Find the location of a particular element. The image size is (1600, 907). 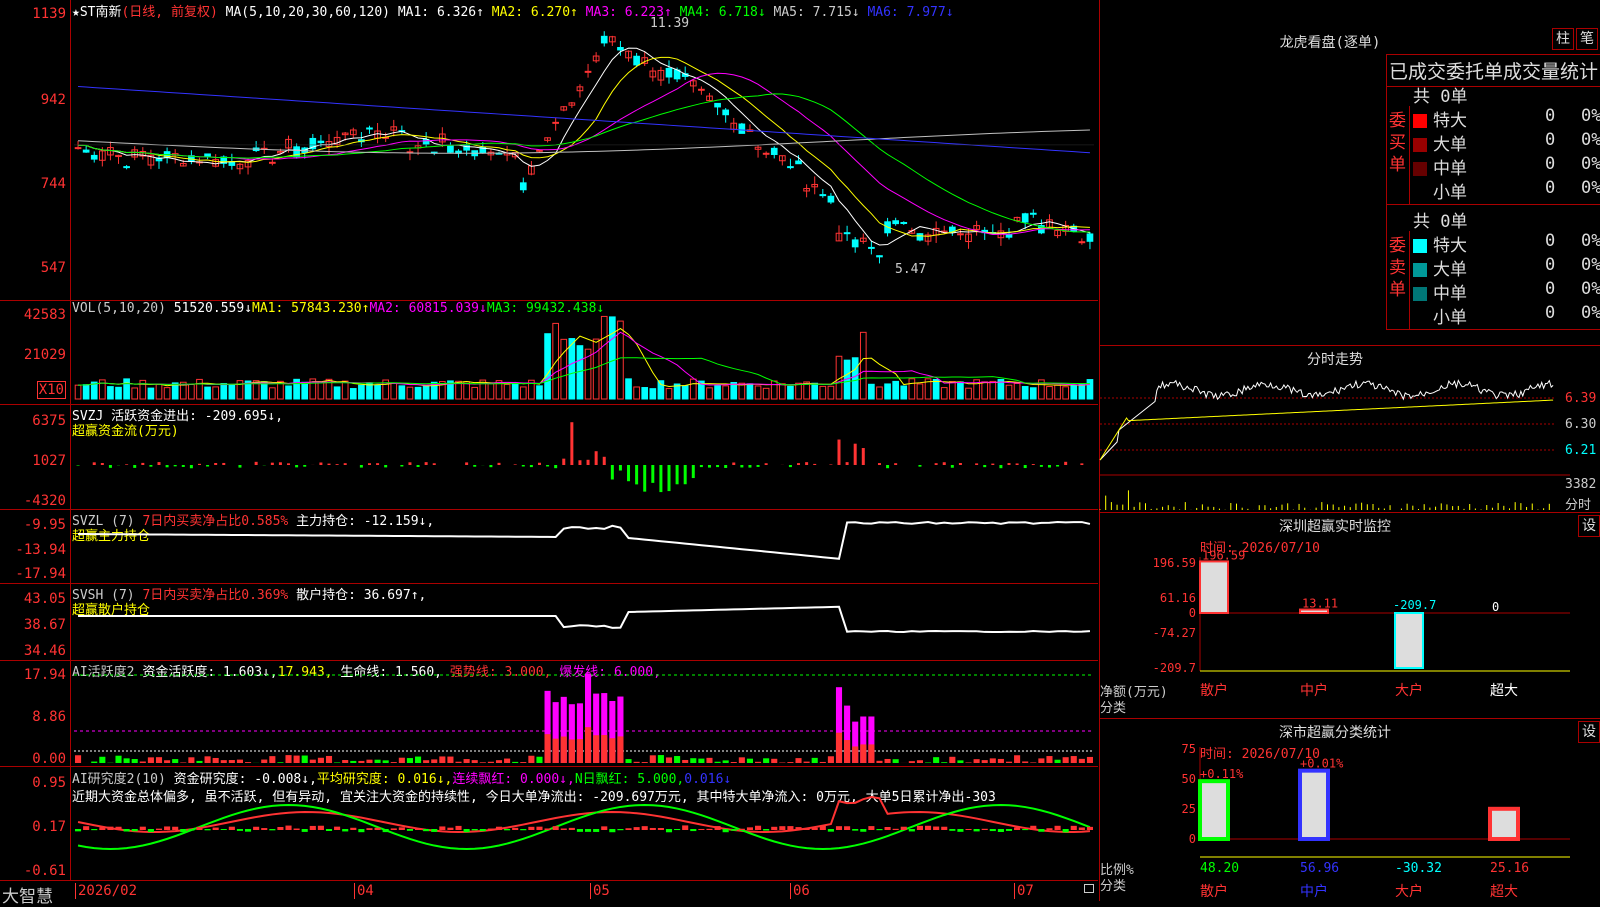

intraday-panel: 分时走势 6.39 6.30 6.21 3382 分时 is located at coordinates (1349, 429).